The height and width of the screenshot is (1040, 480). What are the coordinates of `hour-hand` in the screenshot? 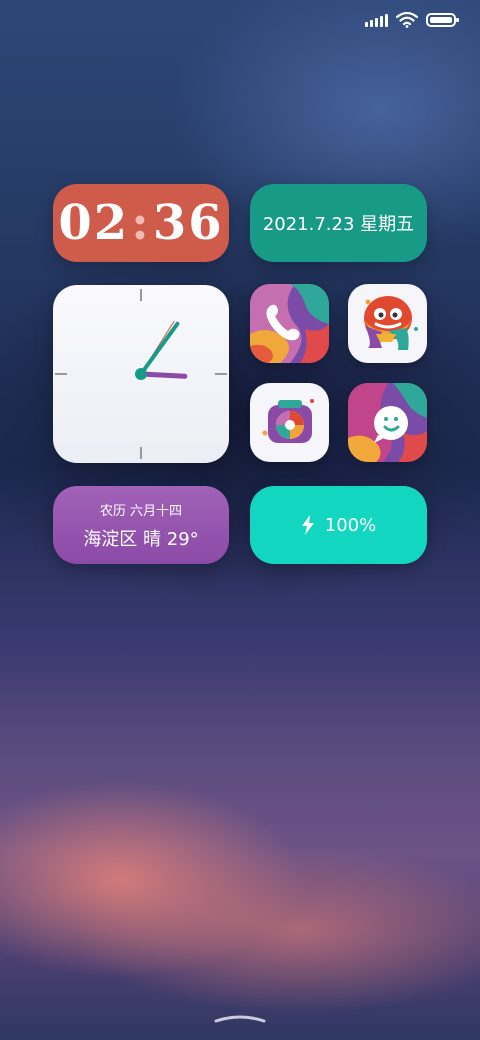 It's located at (163, 375).